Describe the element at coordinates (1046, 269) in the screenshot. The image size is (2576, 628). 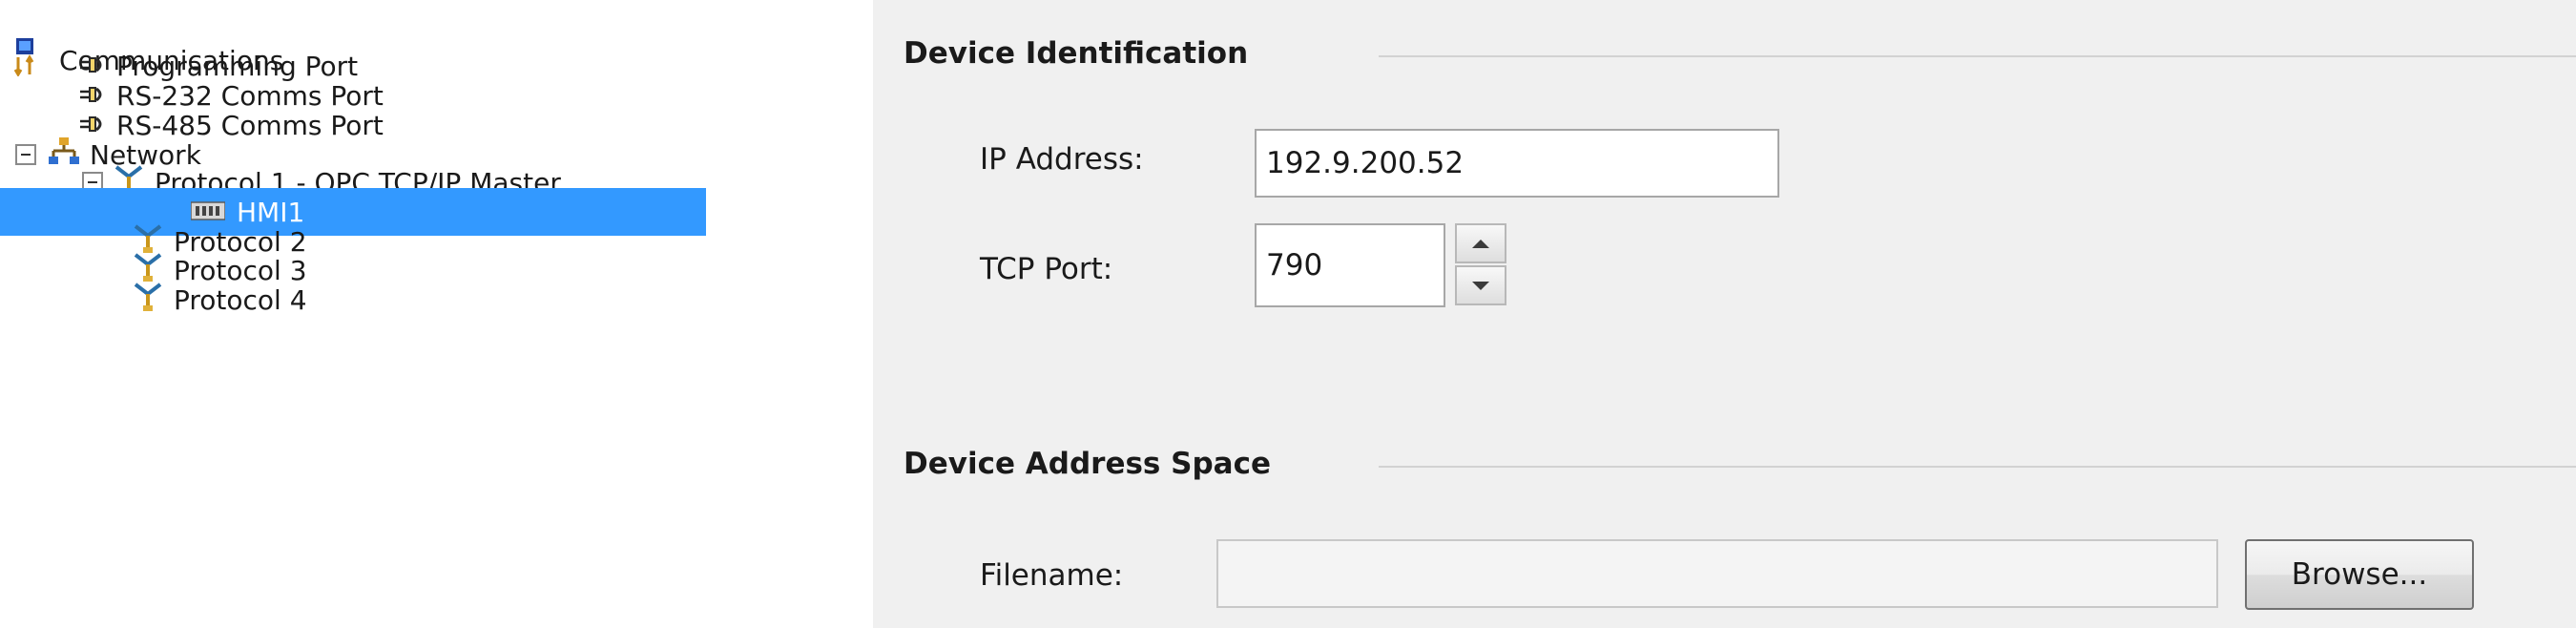
I see `tcp-port-label: TCP Port:` at that location.